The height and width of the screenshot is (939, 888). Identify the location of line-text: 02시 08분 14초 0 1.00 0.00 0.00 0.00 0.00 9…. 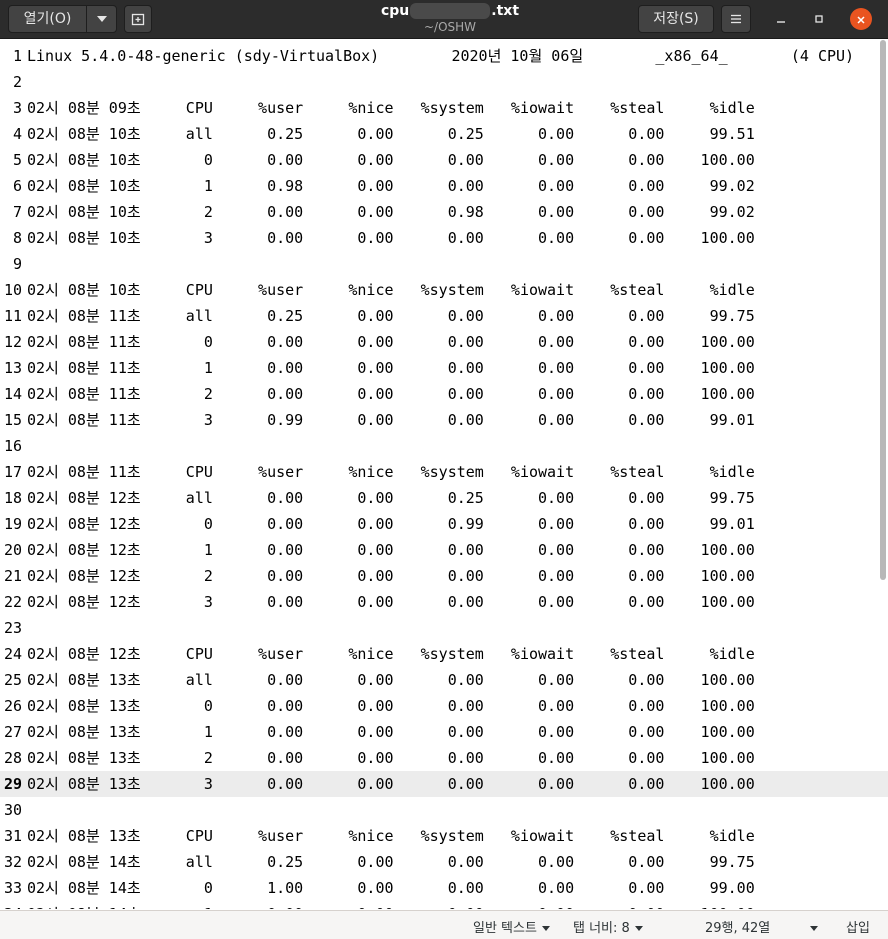
(391, 888).